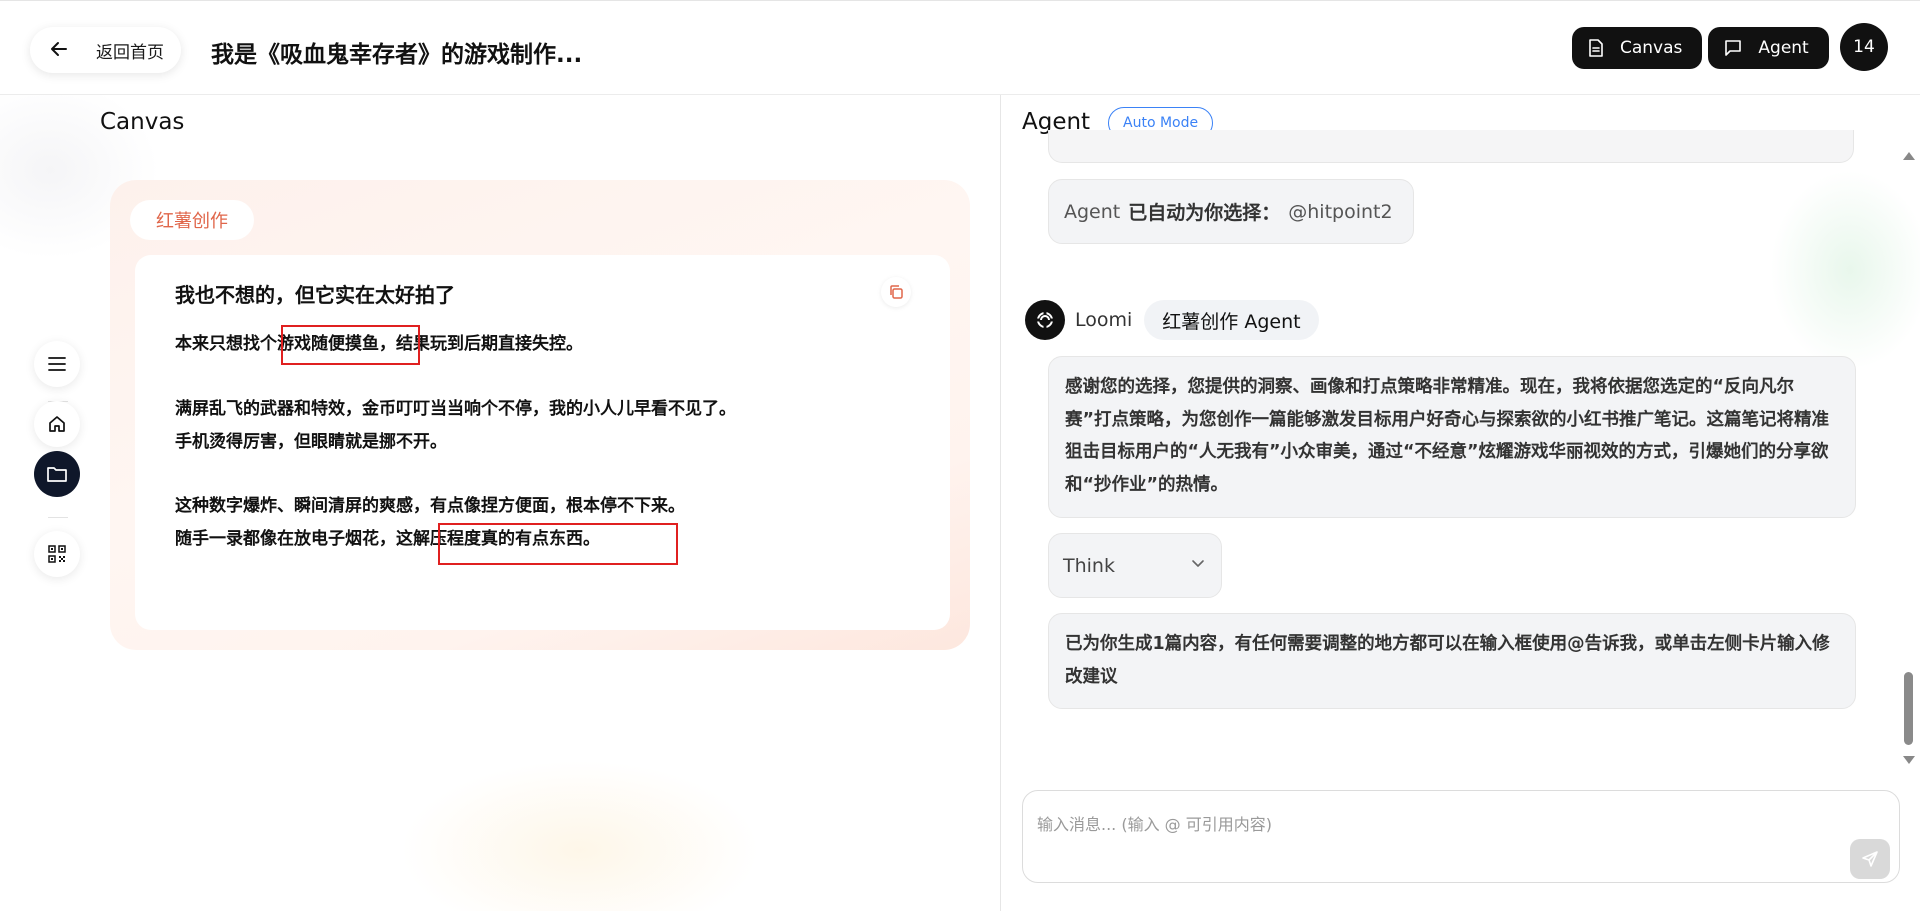  What do you see at coordinates (1198, 563) in the screenshot?
I see `chevron-down-icon` at bounding box center [1198, 563].